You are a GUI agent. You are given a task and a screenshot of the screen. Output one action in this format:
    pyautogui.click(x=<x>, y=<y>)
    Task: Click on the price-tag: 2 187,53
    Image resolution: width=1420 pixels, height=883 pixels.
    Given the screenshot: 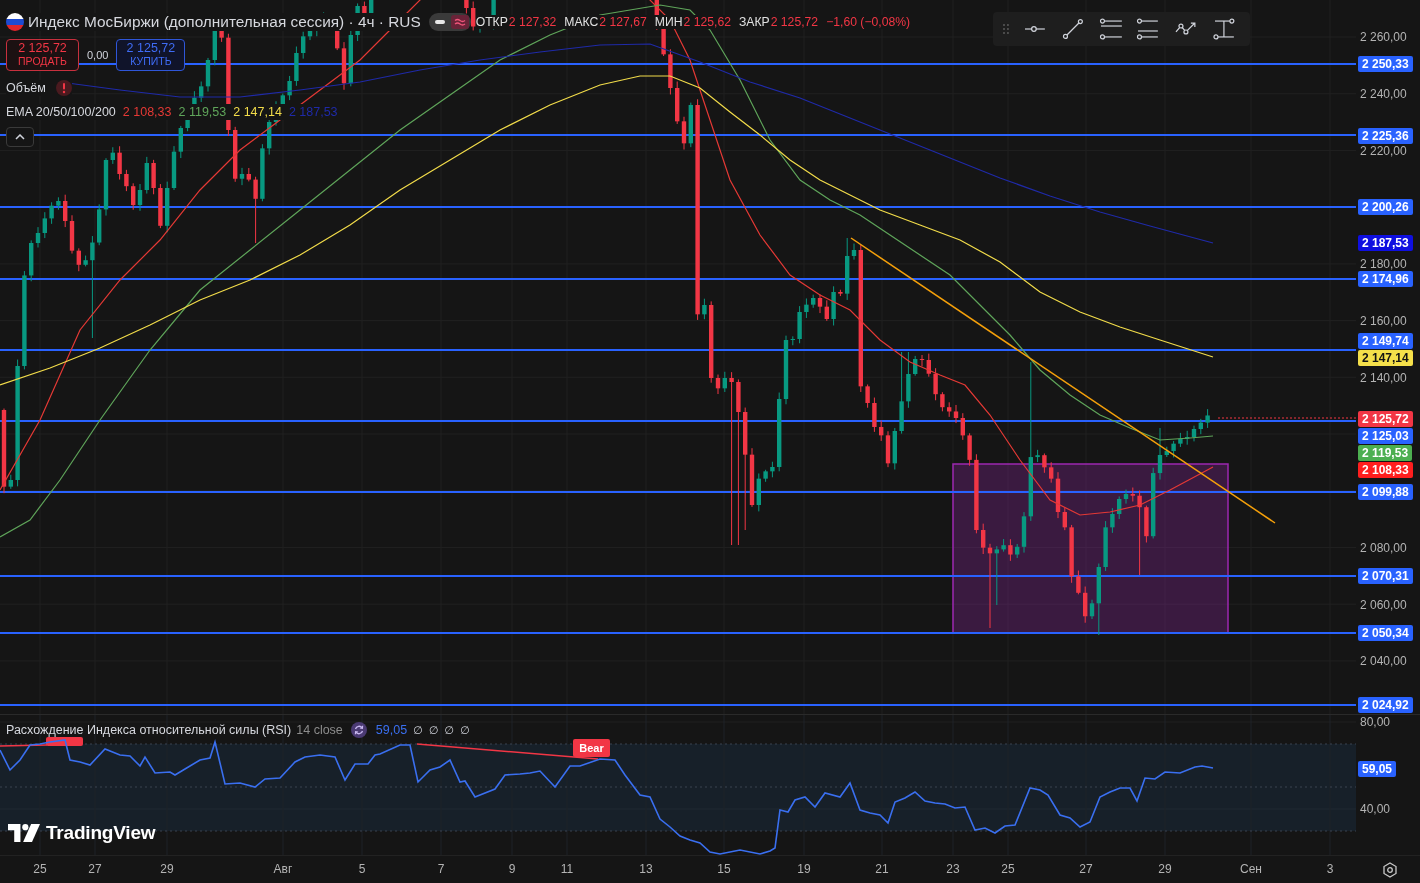 What is the action you would take?
    pyautogui.click(x=1385, y=243)
    